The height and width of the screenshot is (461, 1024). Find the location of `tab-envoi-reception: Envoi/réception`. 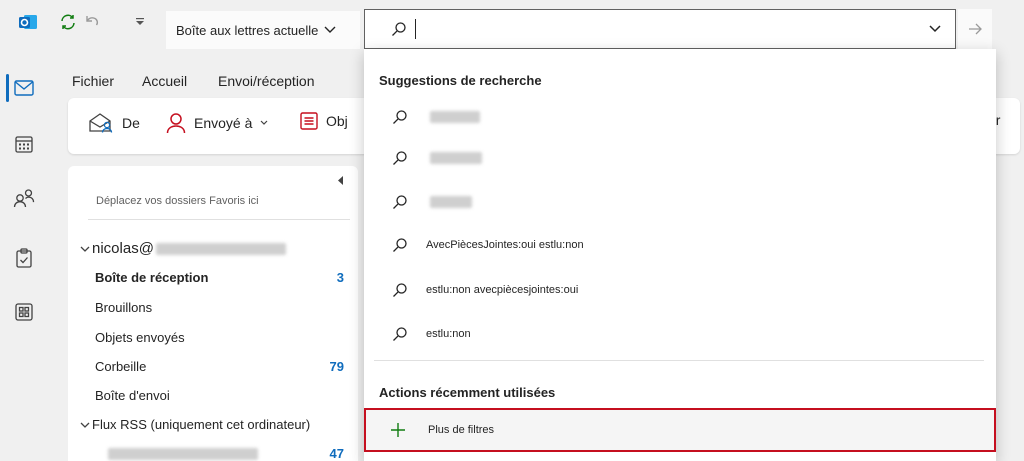

tab-envoi-reception: Envoi/réception is located at coordinates (266, 81).